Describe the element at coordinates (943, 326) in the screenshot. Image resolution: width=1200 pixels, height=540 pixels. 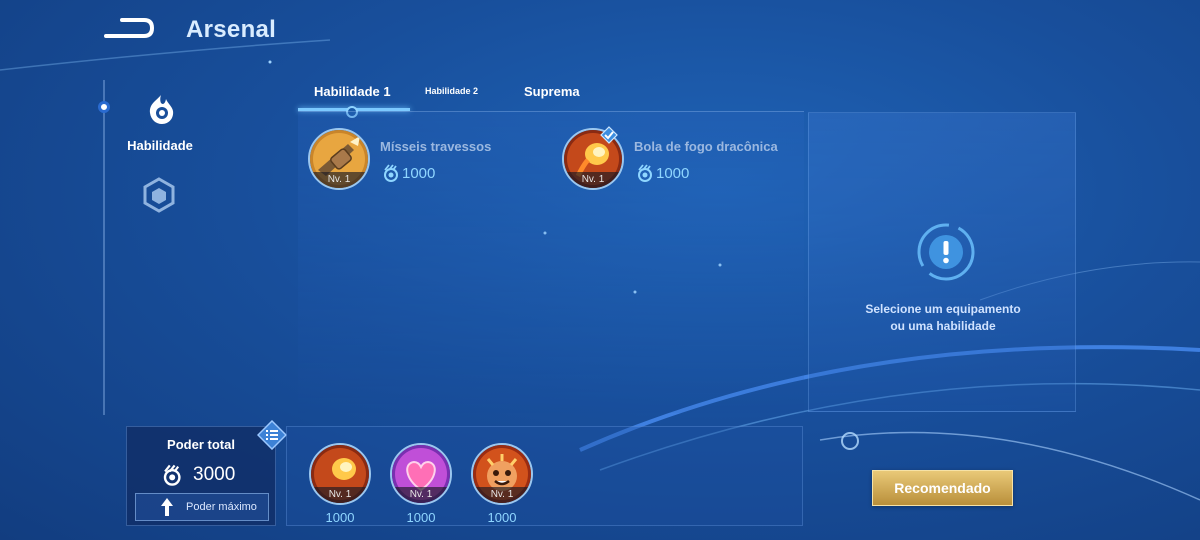
I see `empty-selection-line2: ou uma habilidade` at that location.